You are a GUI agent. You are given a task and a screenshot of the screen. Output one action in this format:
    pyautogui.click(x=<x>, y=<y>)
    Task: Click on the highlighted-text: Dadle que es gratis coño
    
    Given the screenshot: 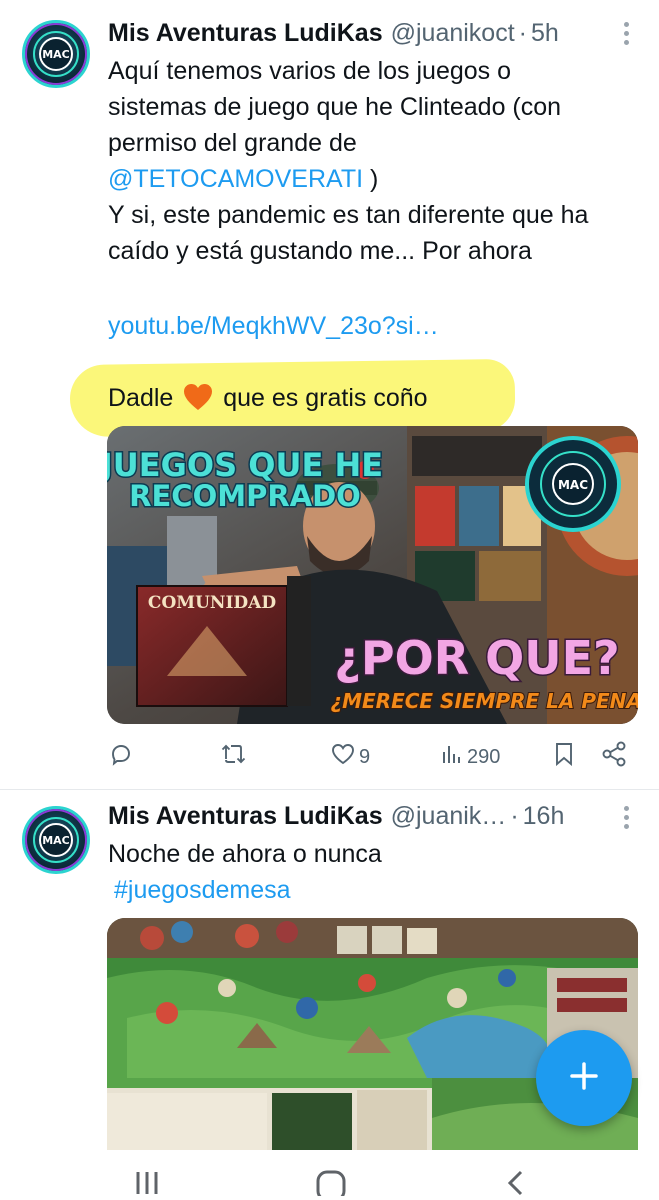 What is the action you would take?
    pyautogui.click(x=268, y=397)
    